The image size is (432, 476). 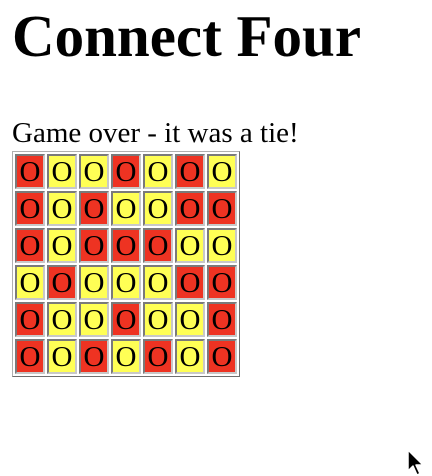 I want to click on game-status: Game over - it was a tie!, so click(x=155, y=133).